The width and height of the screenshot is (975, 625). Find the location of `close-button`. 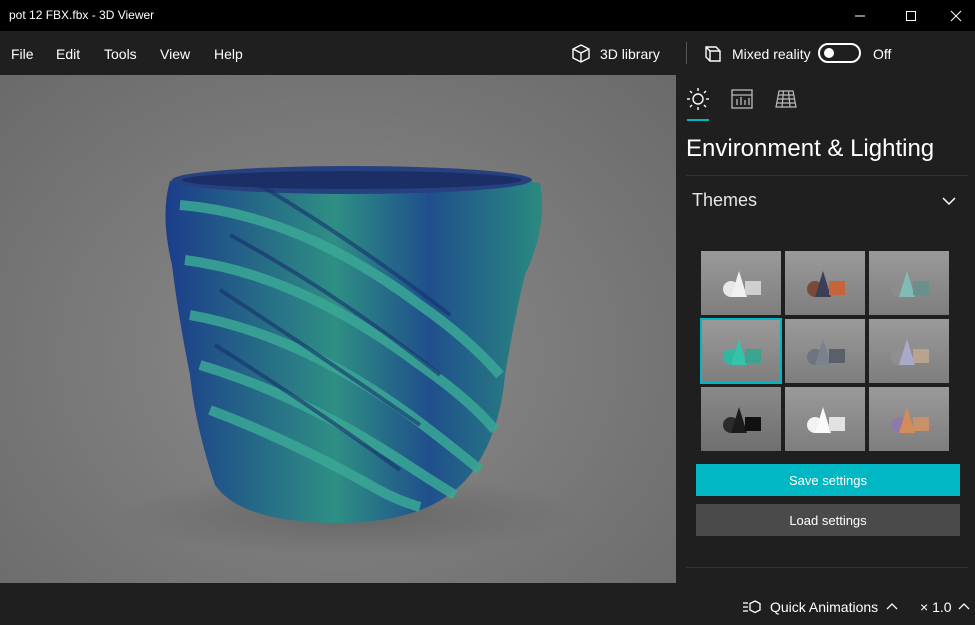

close-button is located at coordinates (954, 15).